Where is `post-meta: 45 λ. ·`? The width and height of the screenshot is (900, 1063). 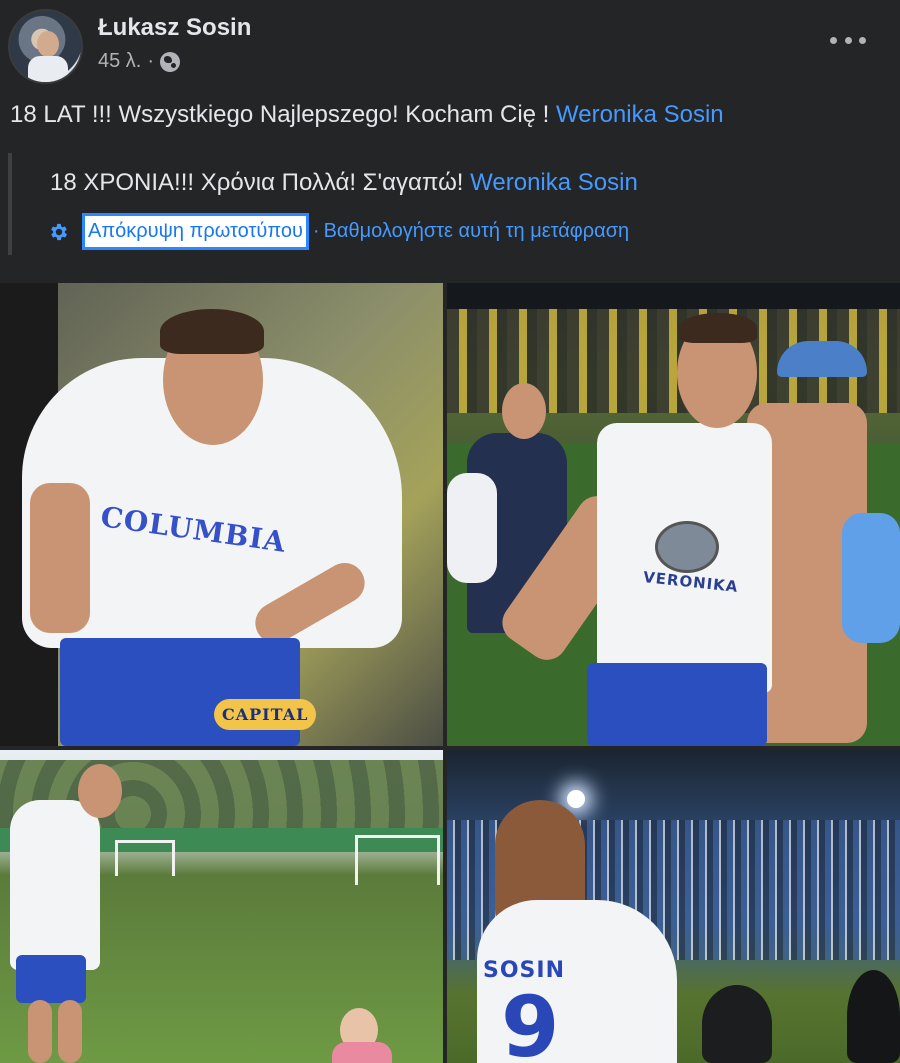
post-meta: 45 λ. · is located at coordinates (139, 61).